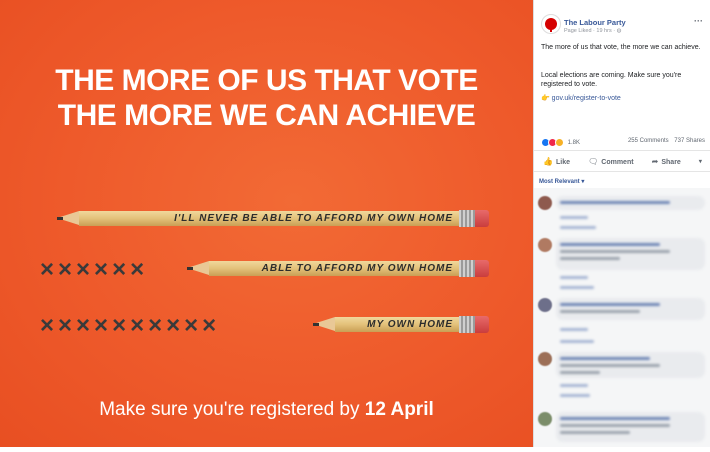  I want to click on comment-button: 🗨 Comment, so click(610, 161).